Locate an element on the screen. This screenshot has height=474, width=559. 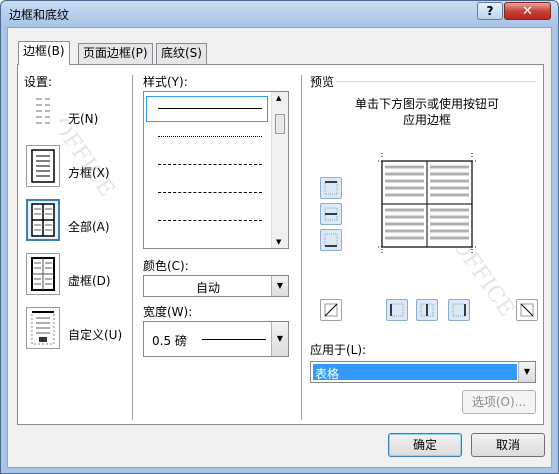
close-button: ✕ is located at coordinates (527, 11).